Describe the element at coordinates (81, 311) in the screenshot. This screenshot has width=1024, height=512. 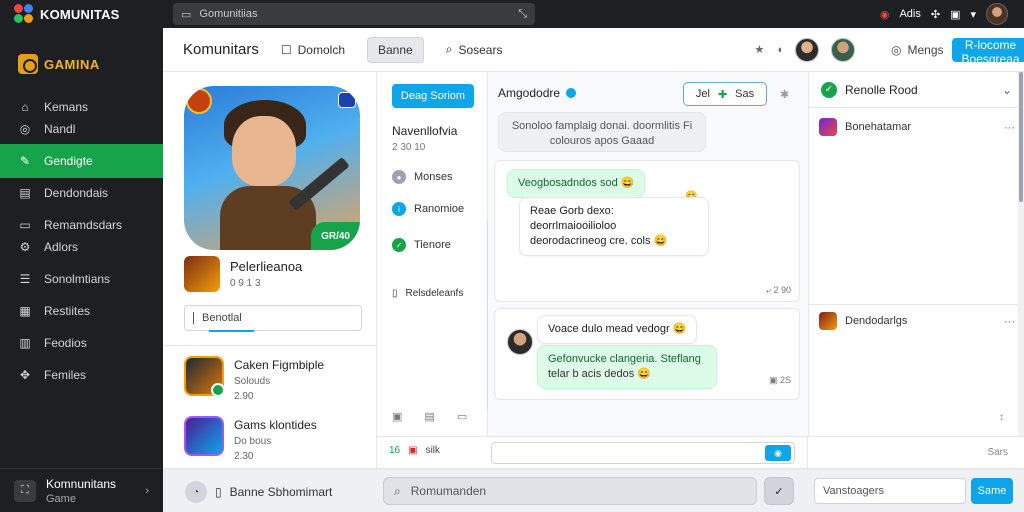
I see `sidebar-item-restiites: ▦ Restiites` at that location.